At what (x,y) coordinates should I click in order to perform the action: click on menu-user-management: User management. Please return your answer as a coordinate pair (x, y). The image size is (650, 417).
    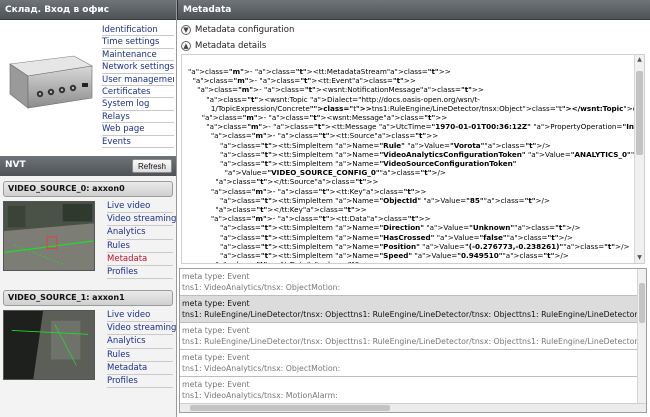
    Looking at the image, I should click on (138, 80).